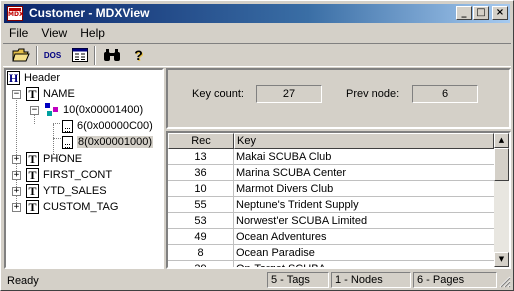  I want to click on key-count-label: Key count:, so click(218, 94).